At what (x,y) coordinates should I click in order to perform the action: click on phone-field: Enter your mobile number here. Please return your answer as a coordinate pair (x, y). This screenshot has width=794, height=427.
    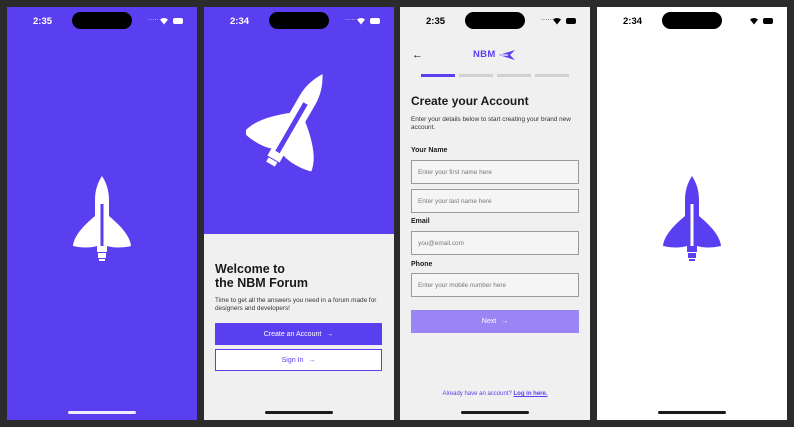
    Looking at the image, I should click on (495, 285).